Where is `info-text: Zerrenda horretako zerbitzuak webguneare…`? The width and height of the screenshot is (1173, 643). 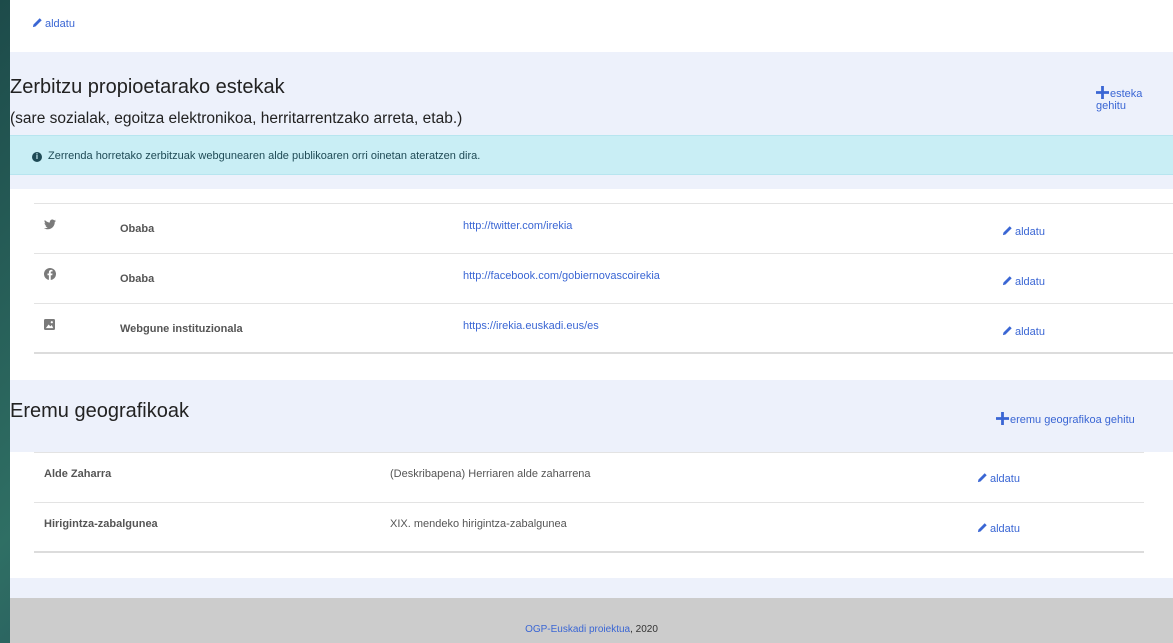
info-text: Zerrenda horretako zerbitzuak webguneare… is located at coordinates (264, 156).